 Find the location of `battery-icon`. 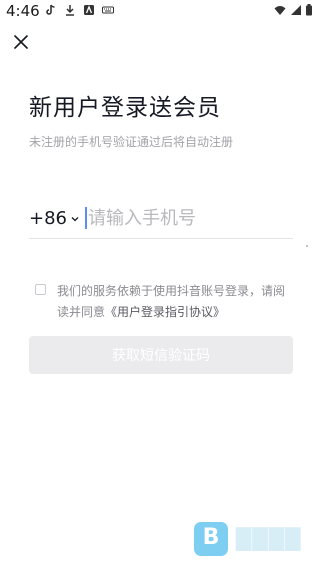

battery-icon is located at coordinates (309, 10).